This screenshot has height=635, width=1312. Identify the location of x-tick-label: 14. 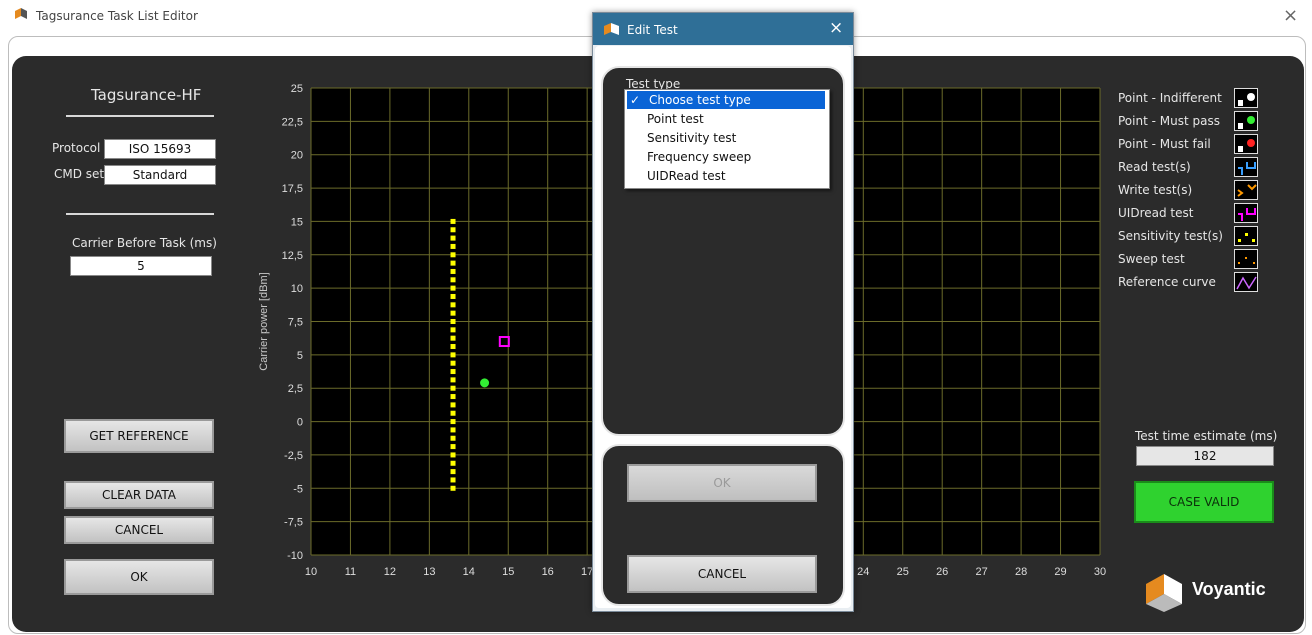
(469, 572).